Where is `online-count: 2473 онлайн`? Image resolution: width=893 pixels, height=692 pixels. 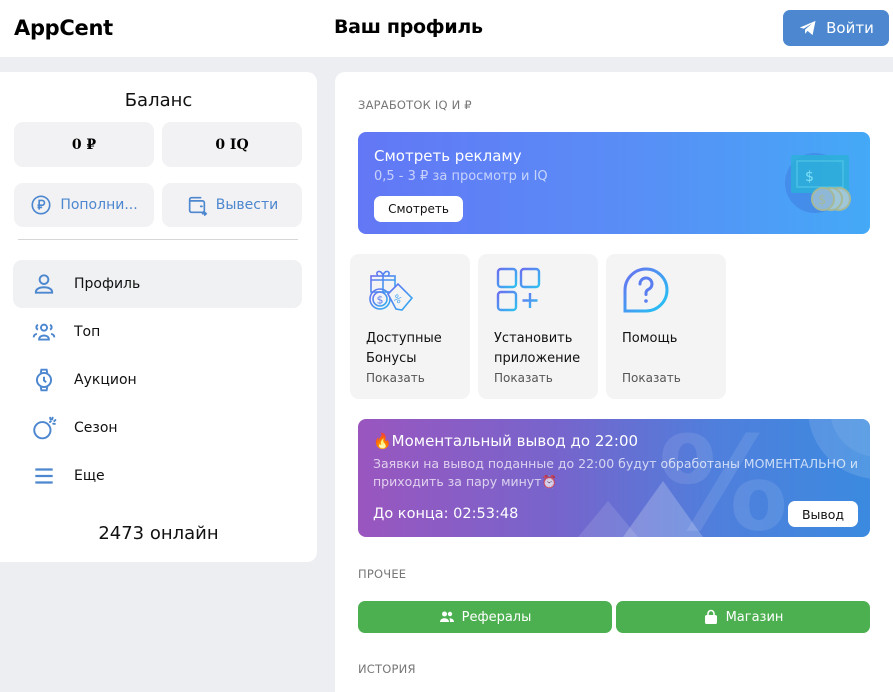
online-count: 2473 онлайн is located at coordinates (158, 533).